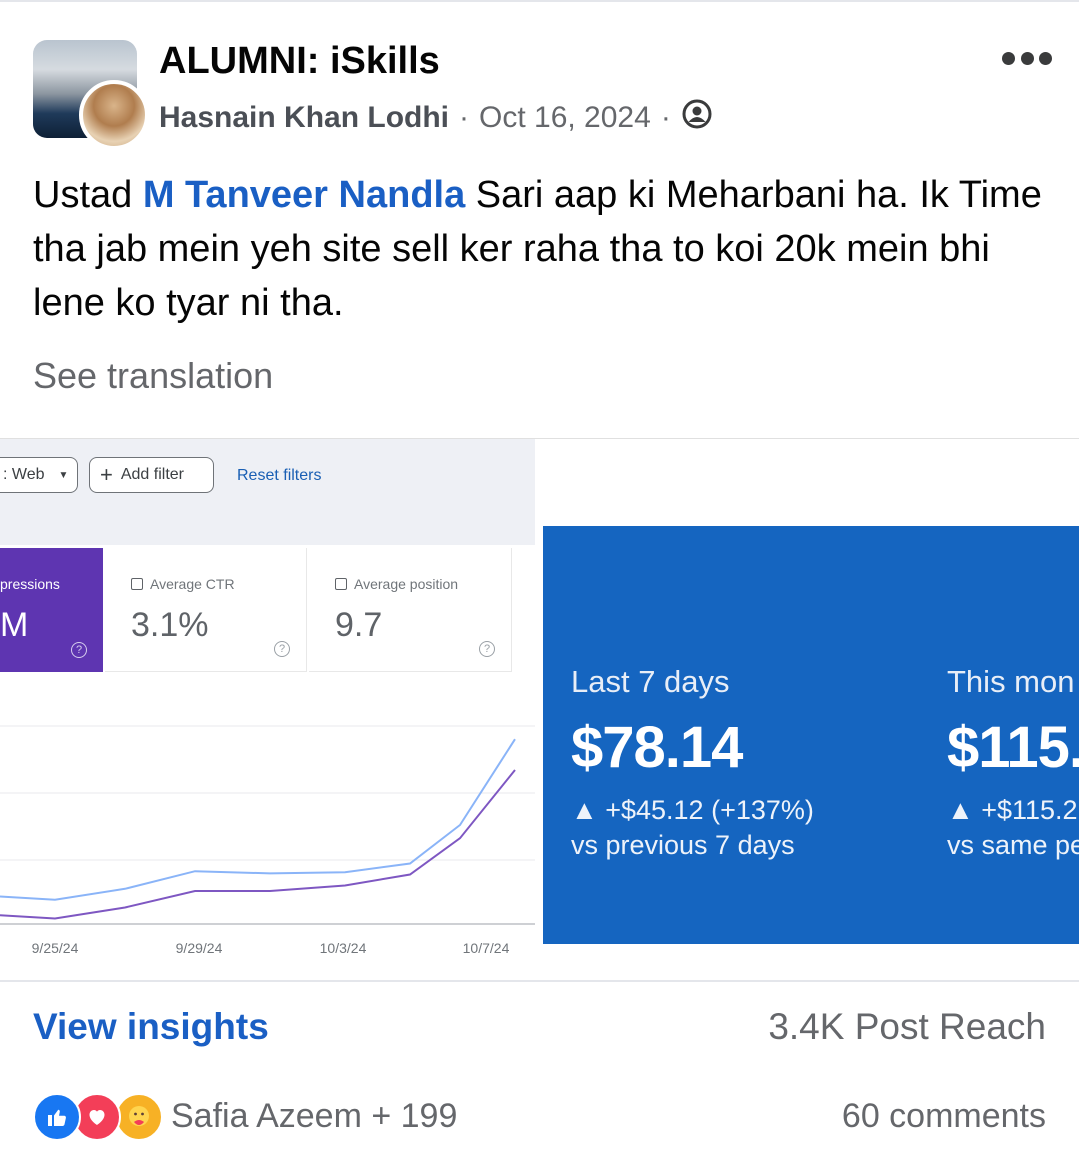  What do you see at coordinates (170, 625) in the screenshot?
I see `metric-value: 3.1%` at bounding box center [170, 625].